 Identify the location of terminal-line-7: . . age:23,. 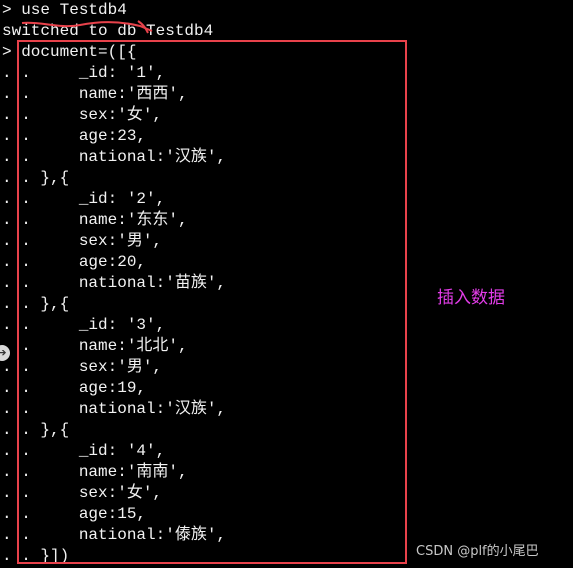
(74, 136).